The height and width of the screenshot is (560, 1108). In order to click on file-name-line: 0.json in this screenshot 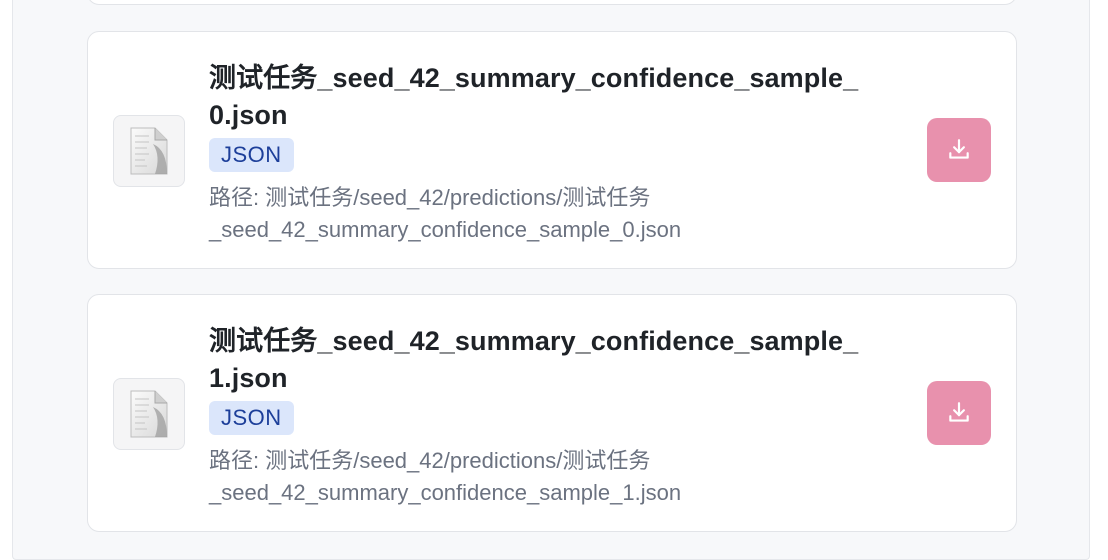, I will do `click(248, 115)`.